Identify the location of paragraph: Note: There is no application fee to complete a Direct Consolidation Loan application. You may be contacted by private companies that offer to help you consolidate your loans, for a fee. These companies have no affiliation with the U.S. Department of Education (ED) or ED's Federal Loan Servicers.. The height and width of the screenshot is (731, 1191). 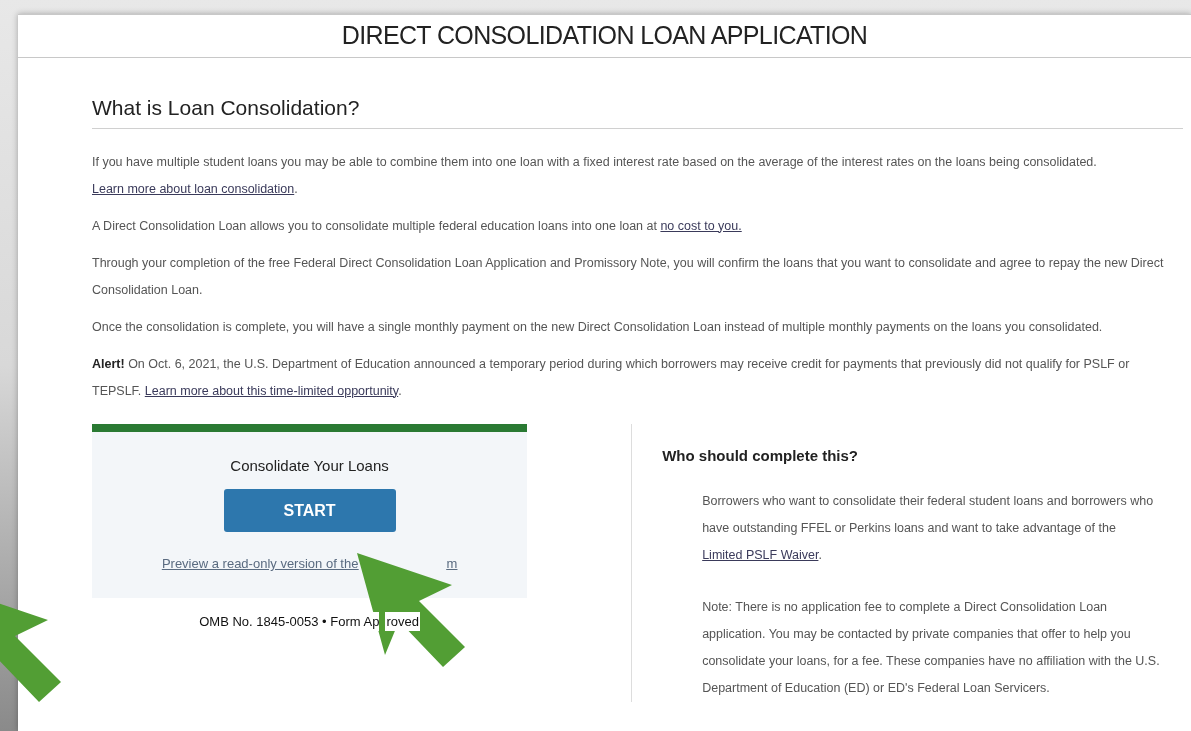
(931, 648).